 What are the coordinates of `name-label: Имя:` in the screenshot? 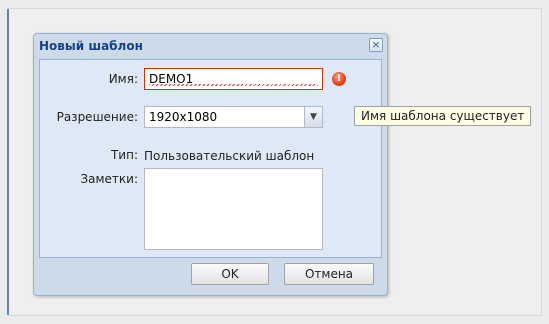 It's located at (123, 79).